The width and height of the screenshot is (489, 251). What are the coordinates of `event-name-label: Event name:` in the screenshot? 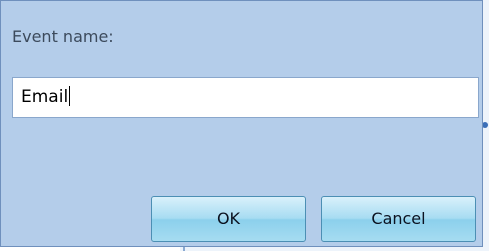 It's located at (63, 36).